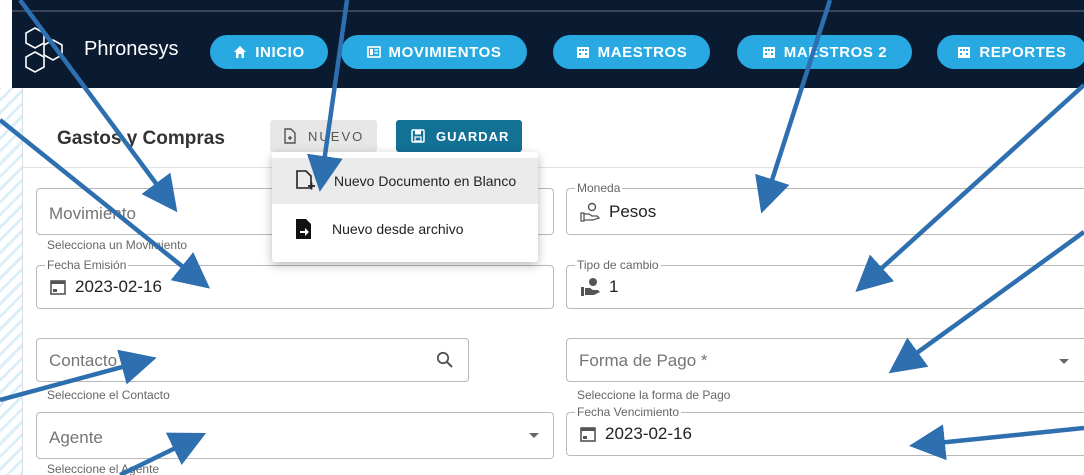 This screenshot has height=475, width=1084. I want to click on menu-item-label: Nuevo Documento en Blanco, so click(425, 181).